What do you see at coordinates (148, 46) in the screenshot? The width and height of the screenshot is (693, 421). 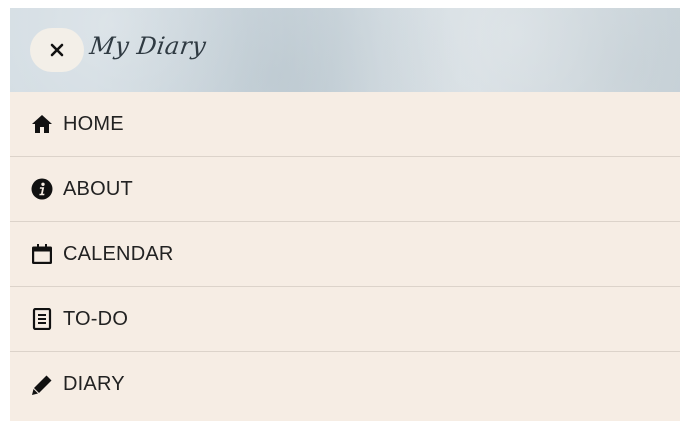 I see `app-title: My Diary` at bounding box center [148, 46].